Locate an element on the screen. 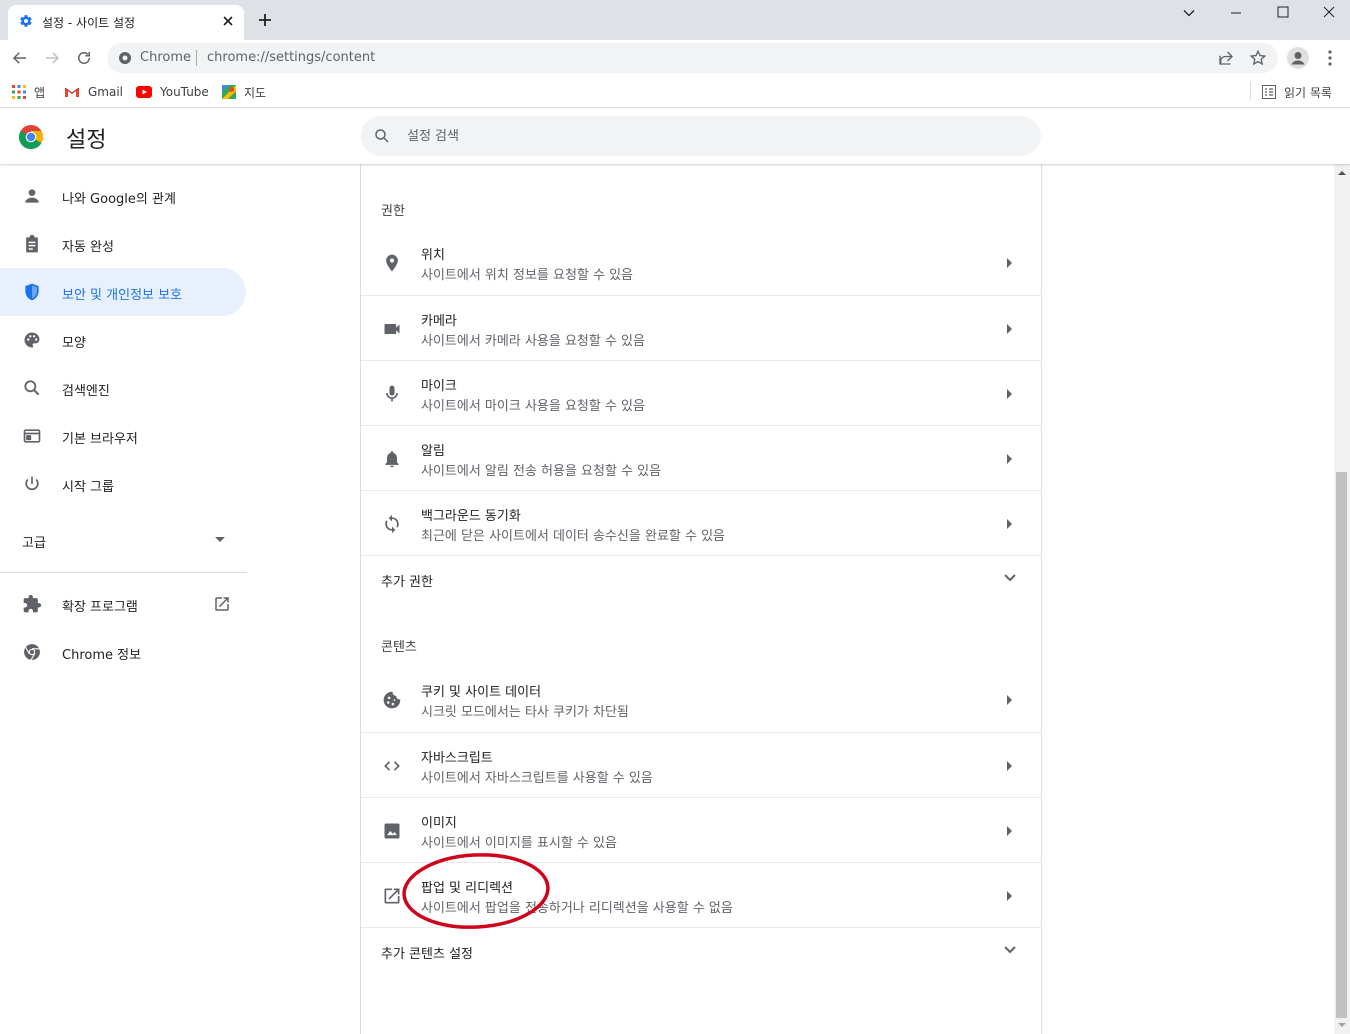 This screenshot has height=1034, width=1350. row-subtitle: 최근에 닫은 사이트에서 데이터 송수신을 완료할 수 있음 is located at coordinates (573, 536).